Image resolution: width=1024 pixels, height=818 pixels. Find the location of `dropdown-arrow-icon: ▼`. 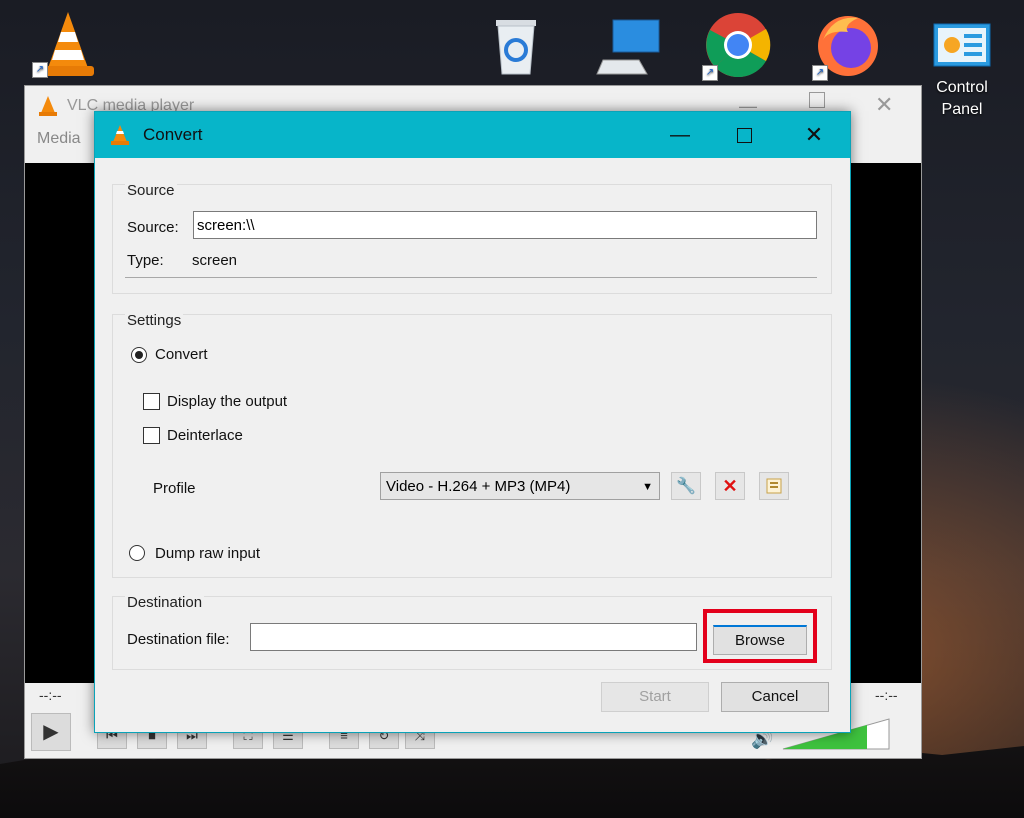

dropdown-arrow-icon: ▼ is located at coordinates (647, 487).